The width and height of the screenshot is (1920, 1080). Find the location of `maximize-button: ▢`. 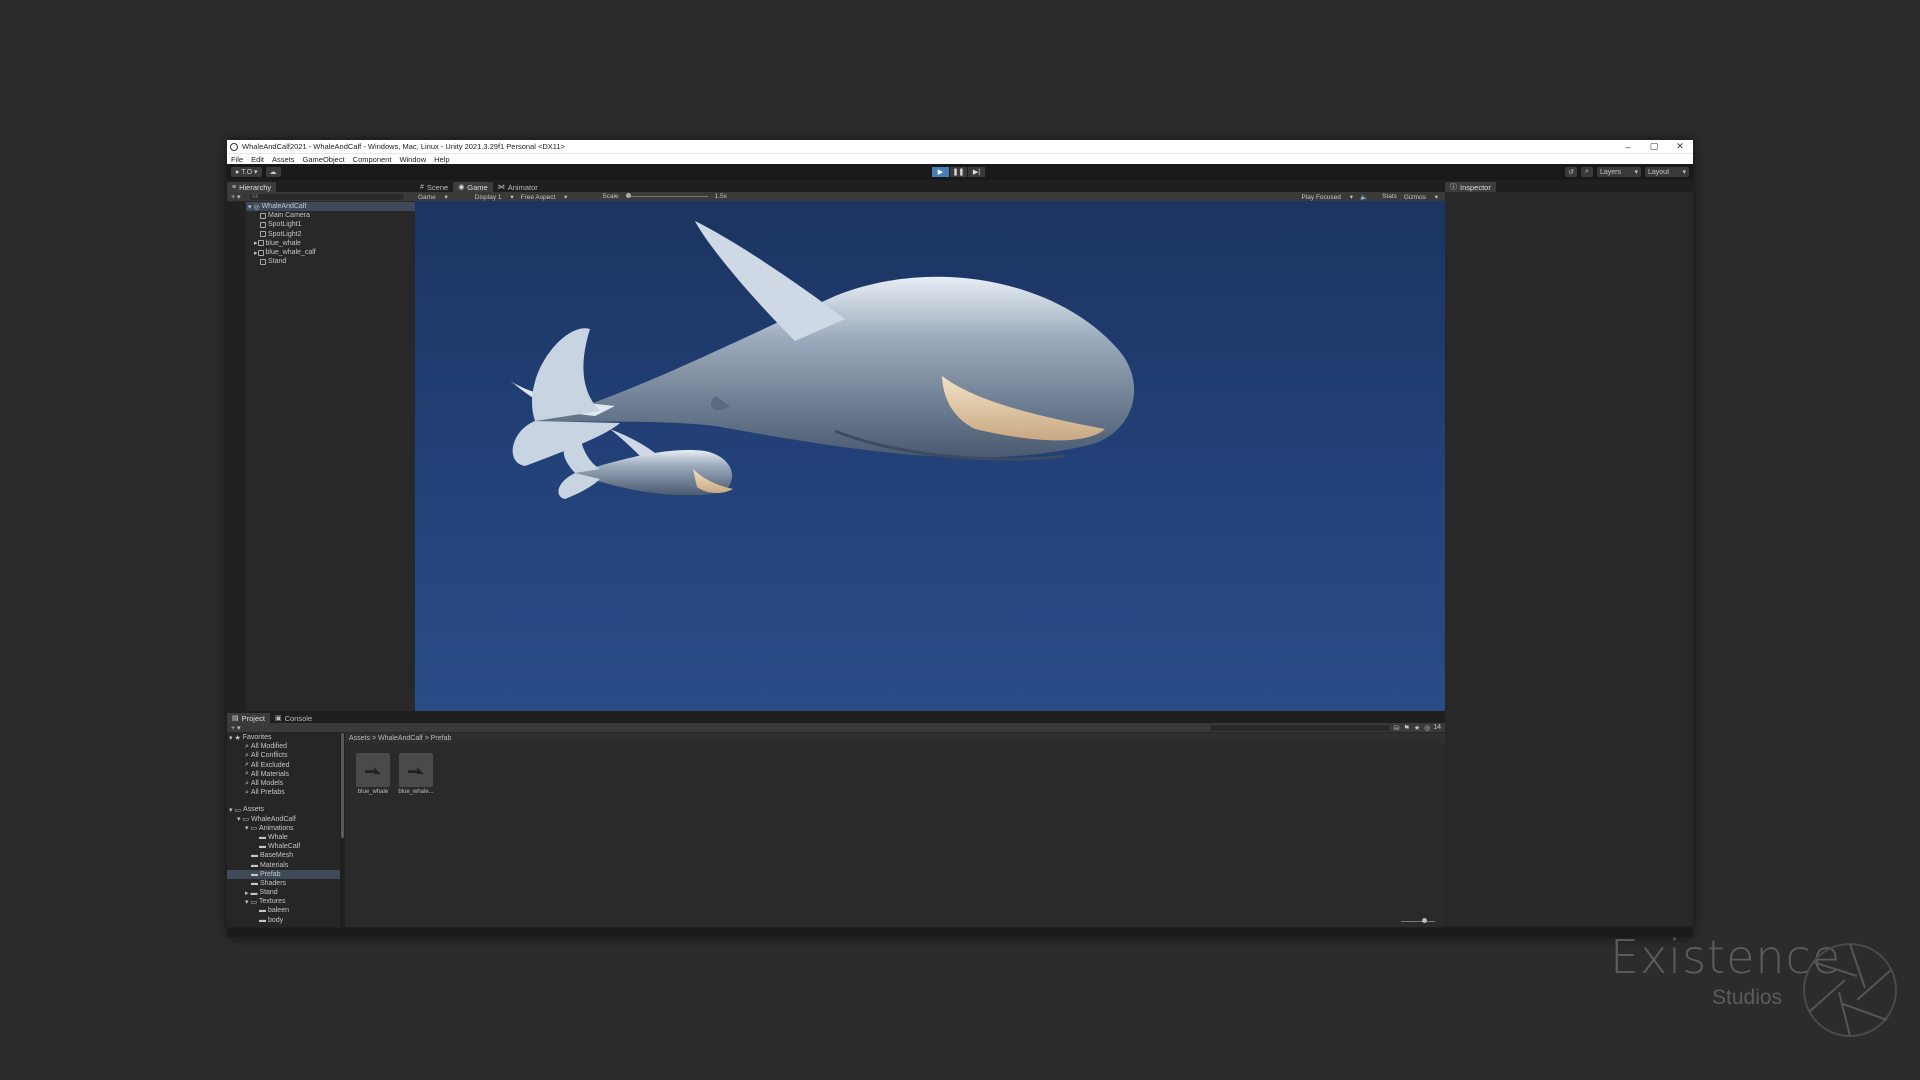

maximize-button: ▢ is located at coordinates (1654, 146).